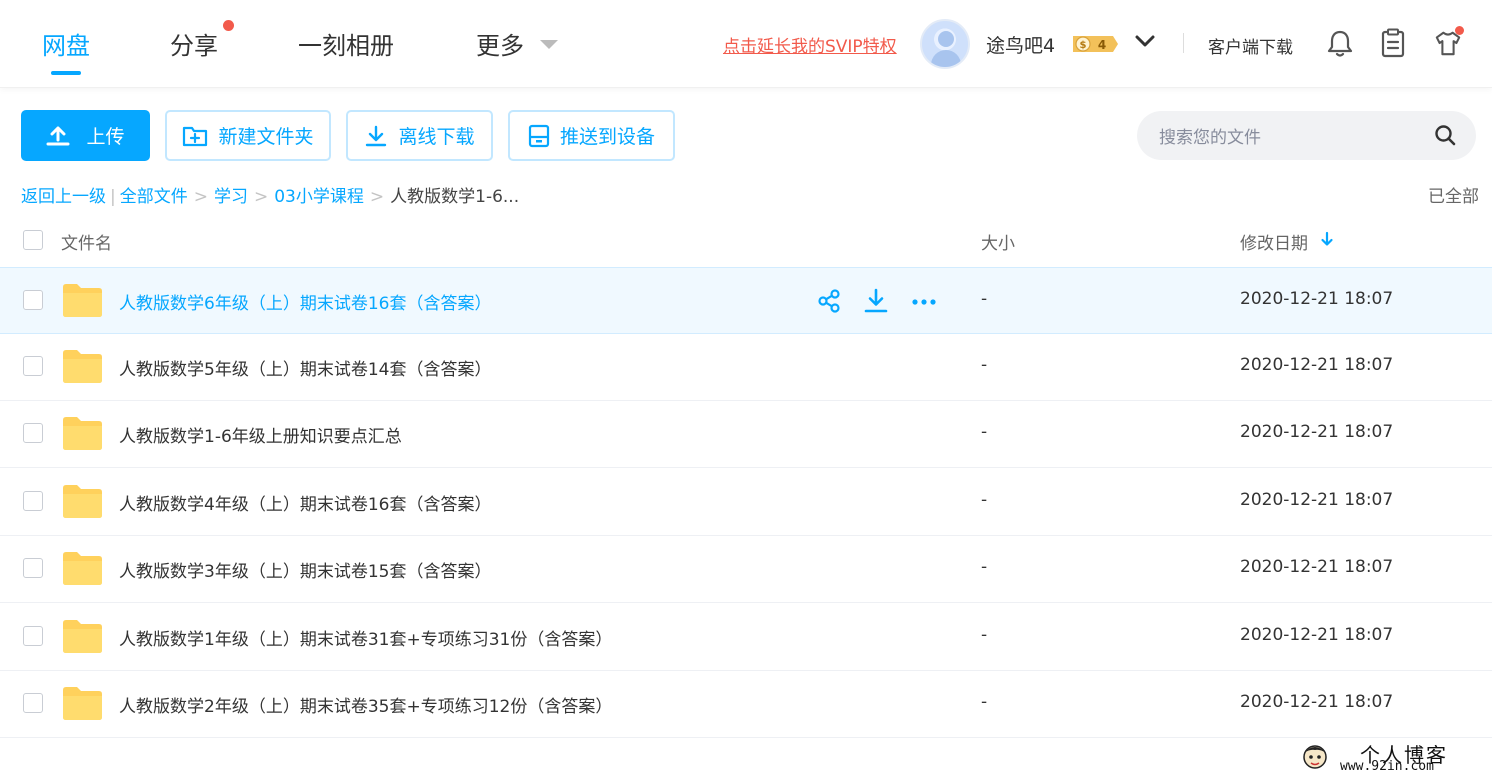 This screenshot has width=1492, height=780. Describe the element at coordinates (539, 135) in the screenshot. I see `device-icon` at that location.